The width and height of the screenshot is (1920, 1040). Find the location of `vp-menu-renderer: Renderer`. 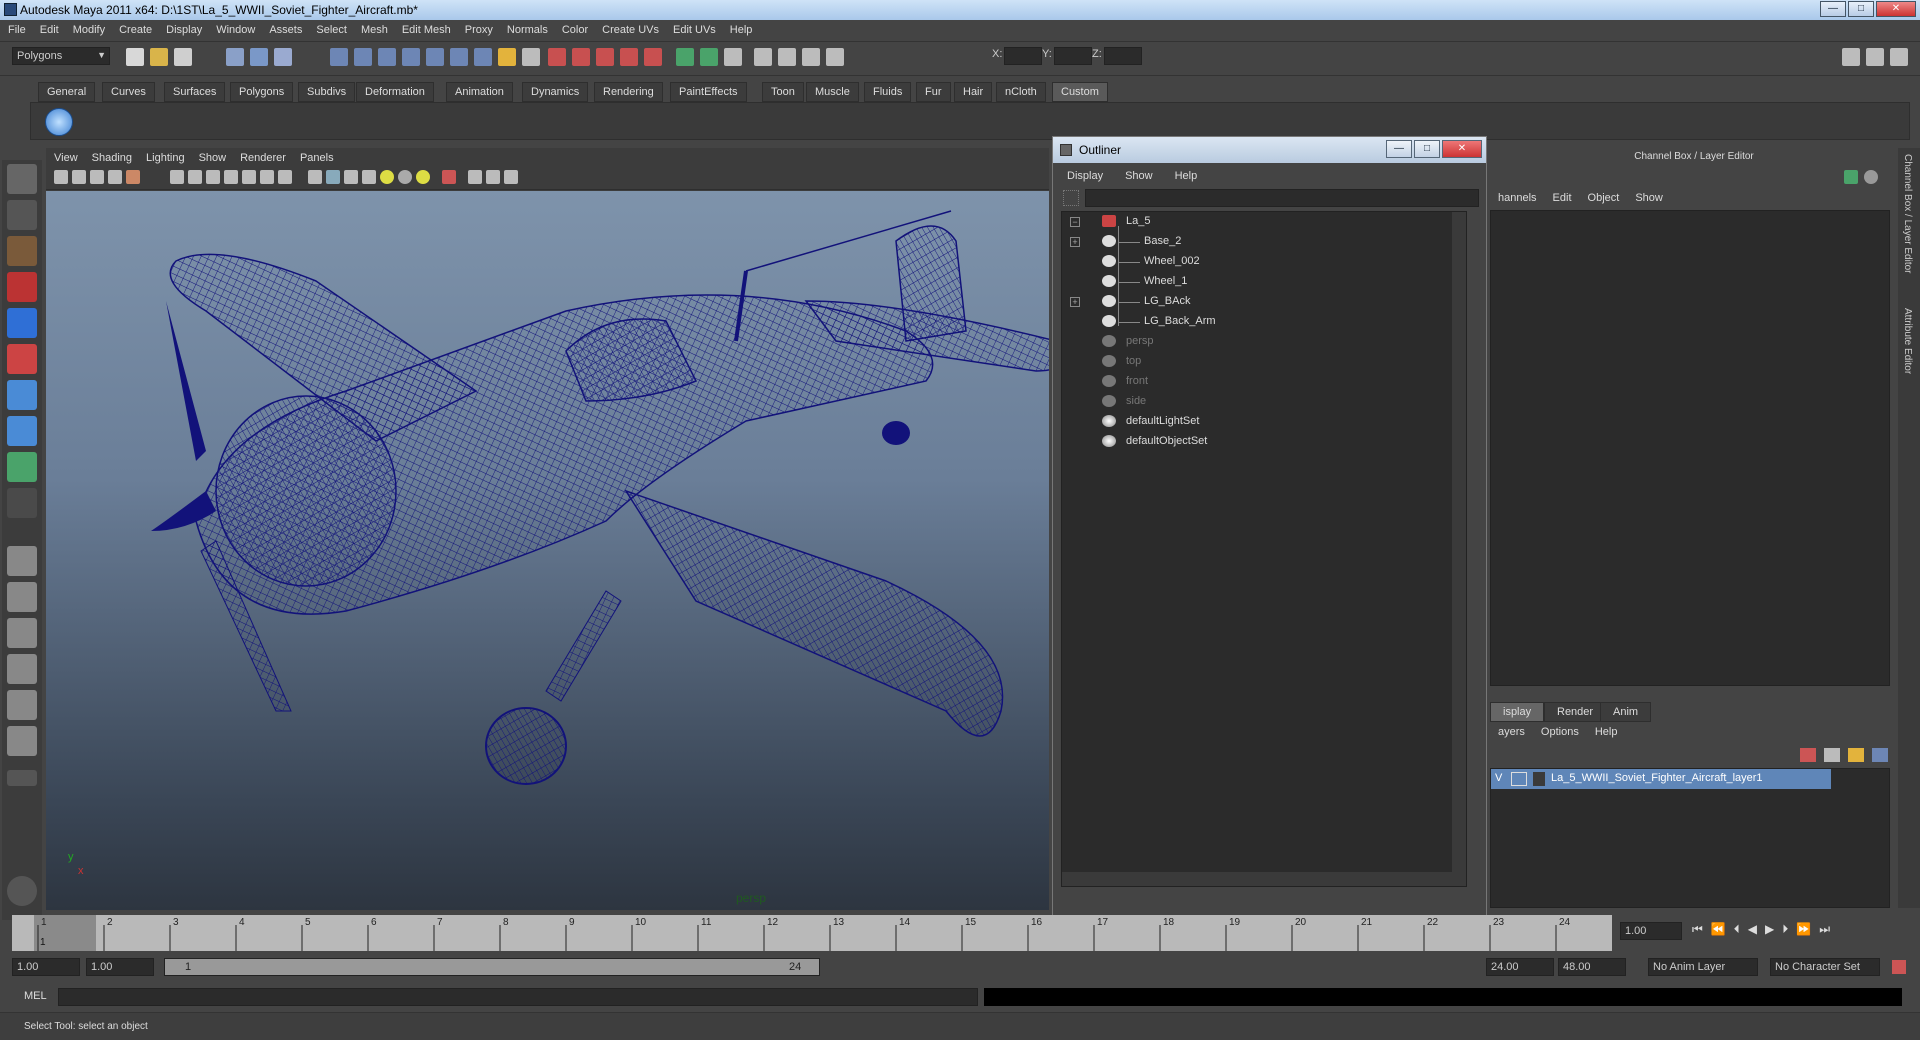

vp-menu-renderer: Renderer is located at coordinates (262, 156).